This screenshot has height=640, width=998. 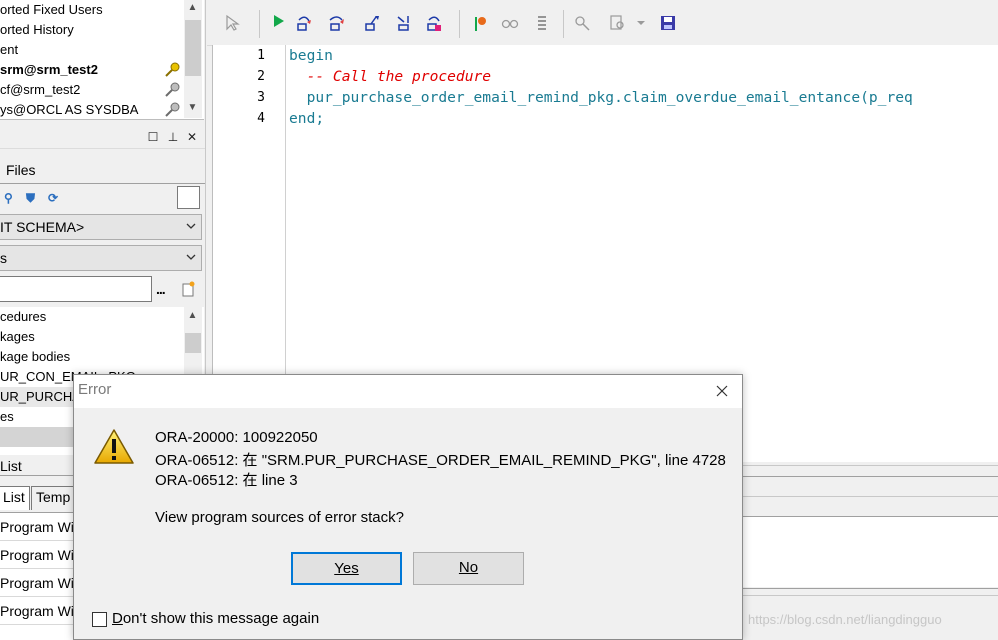 I want to click on explain-plan-icon, so click(x=582, y=23).